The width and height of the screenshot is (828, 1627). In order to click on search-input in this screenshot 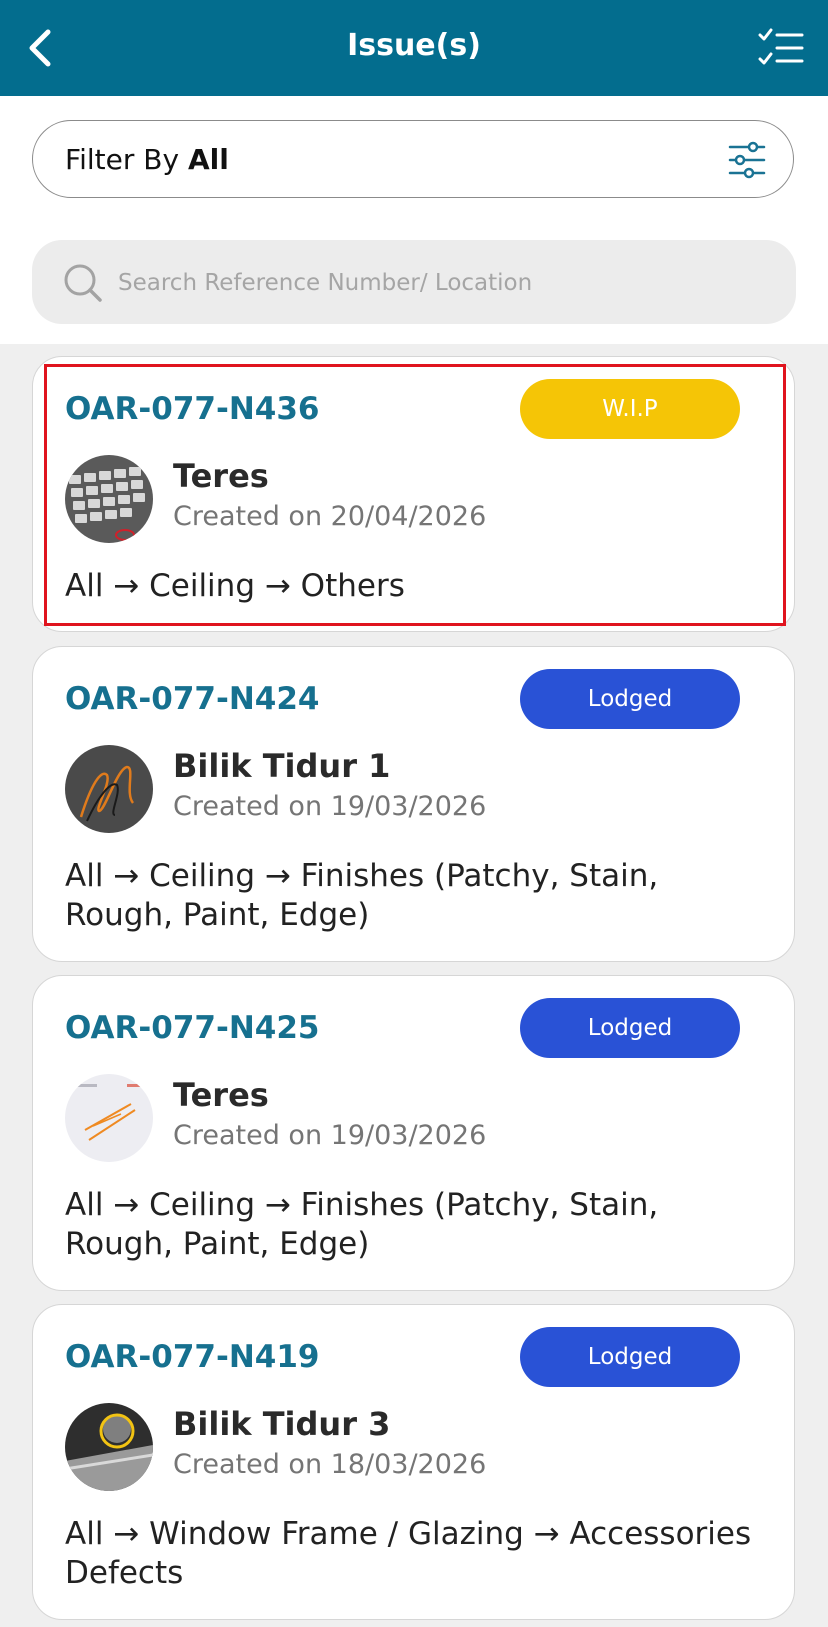, I will do `click(438, 283)`.